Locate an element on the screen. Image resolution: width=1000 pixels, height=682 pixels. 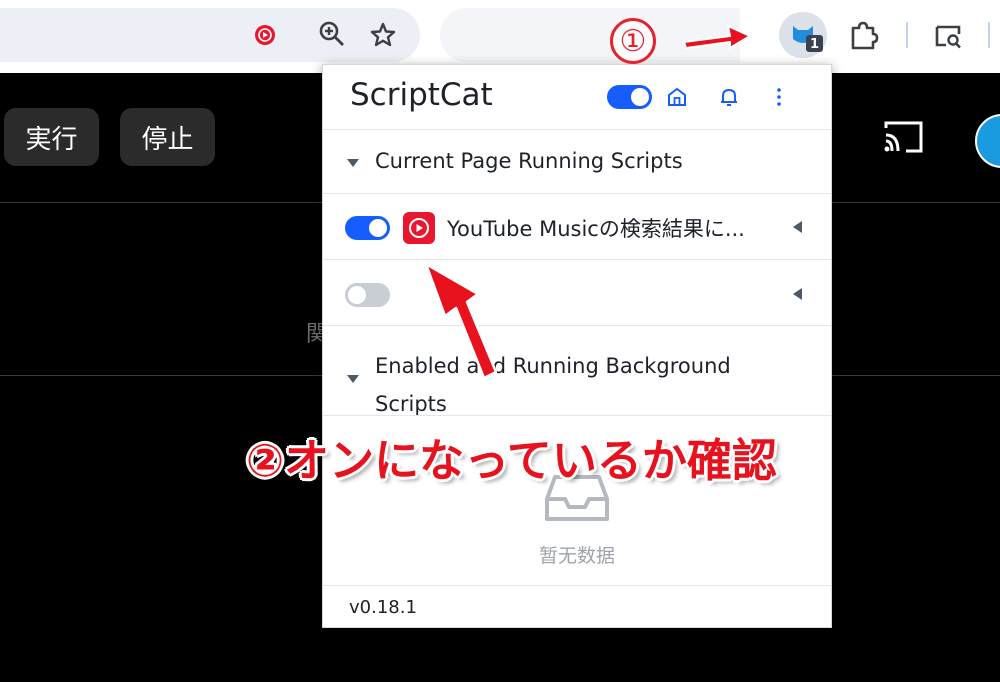
stop-button: 停止 is located at coordinates (167, 137).